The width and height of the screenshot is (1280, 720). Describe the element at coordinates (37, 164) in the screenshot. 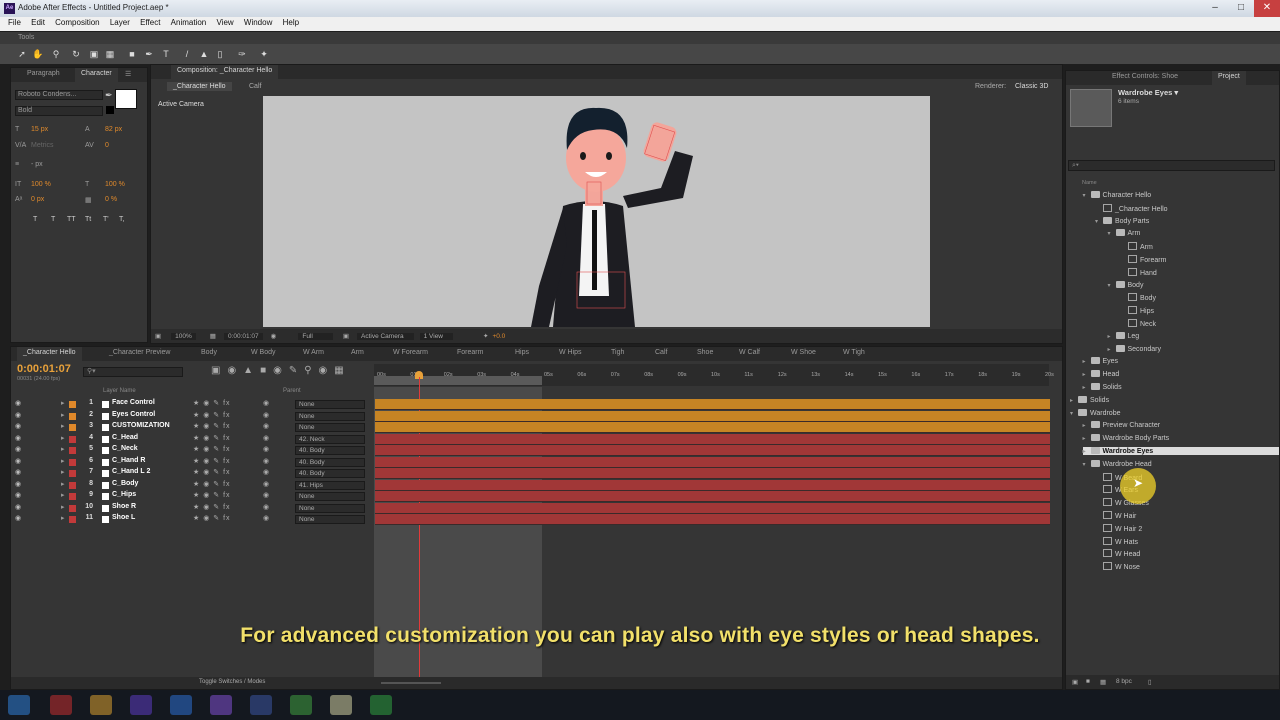

I see `stroke-width-value: - px` at that location.